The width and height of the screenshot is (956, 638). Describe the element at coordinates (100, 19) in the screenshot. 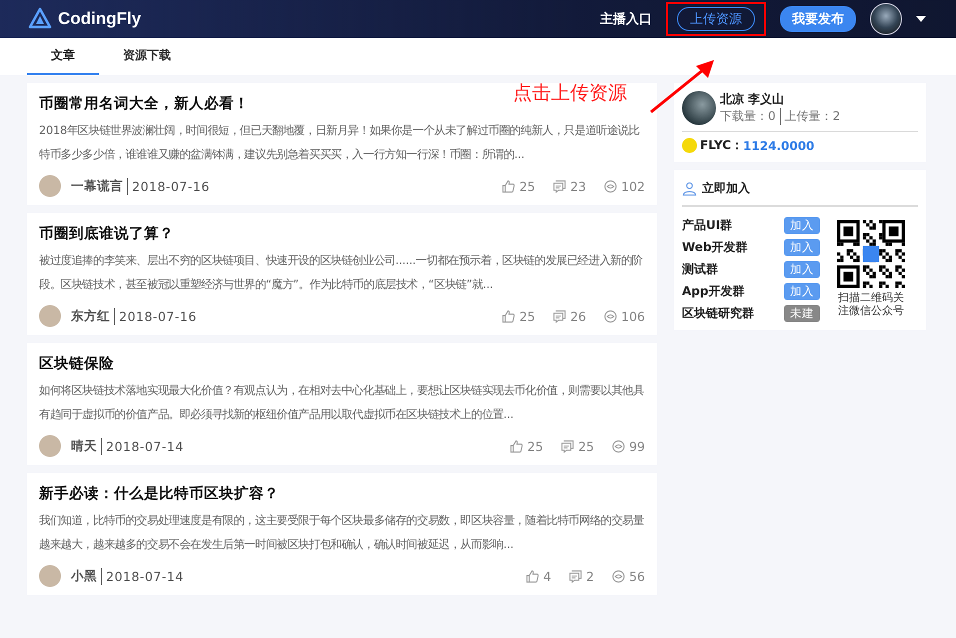

I see `logo-text: CodingFly` at that location.